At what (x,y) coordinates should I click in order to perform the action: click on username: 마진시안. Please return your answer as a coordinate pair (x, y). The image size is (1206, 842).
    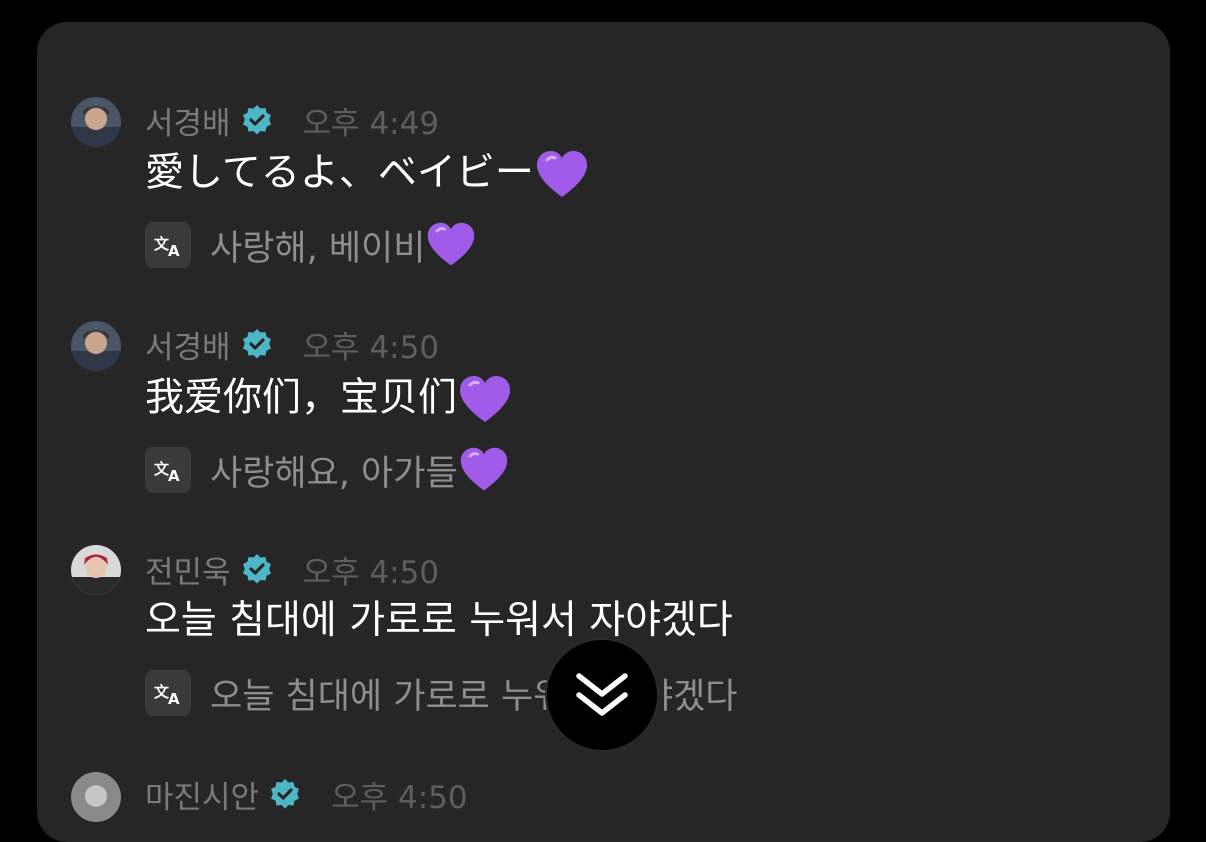
    Looking at the image, I should click on (202, 794).